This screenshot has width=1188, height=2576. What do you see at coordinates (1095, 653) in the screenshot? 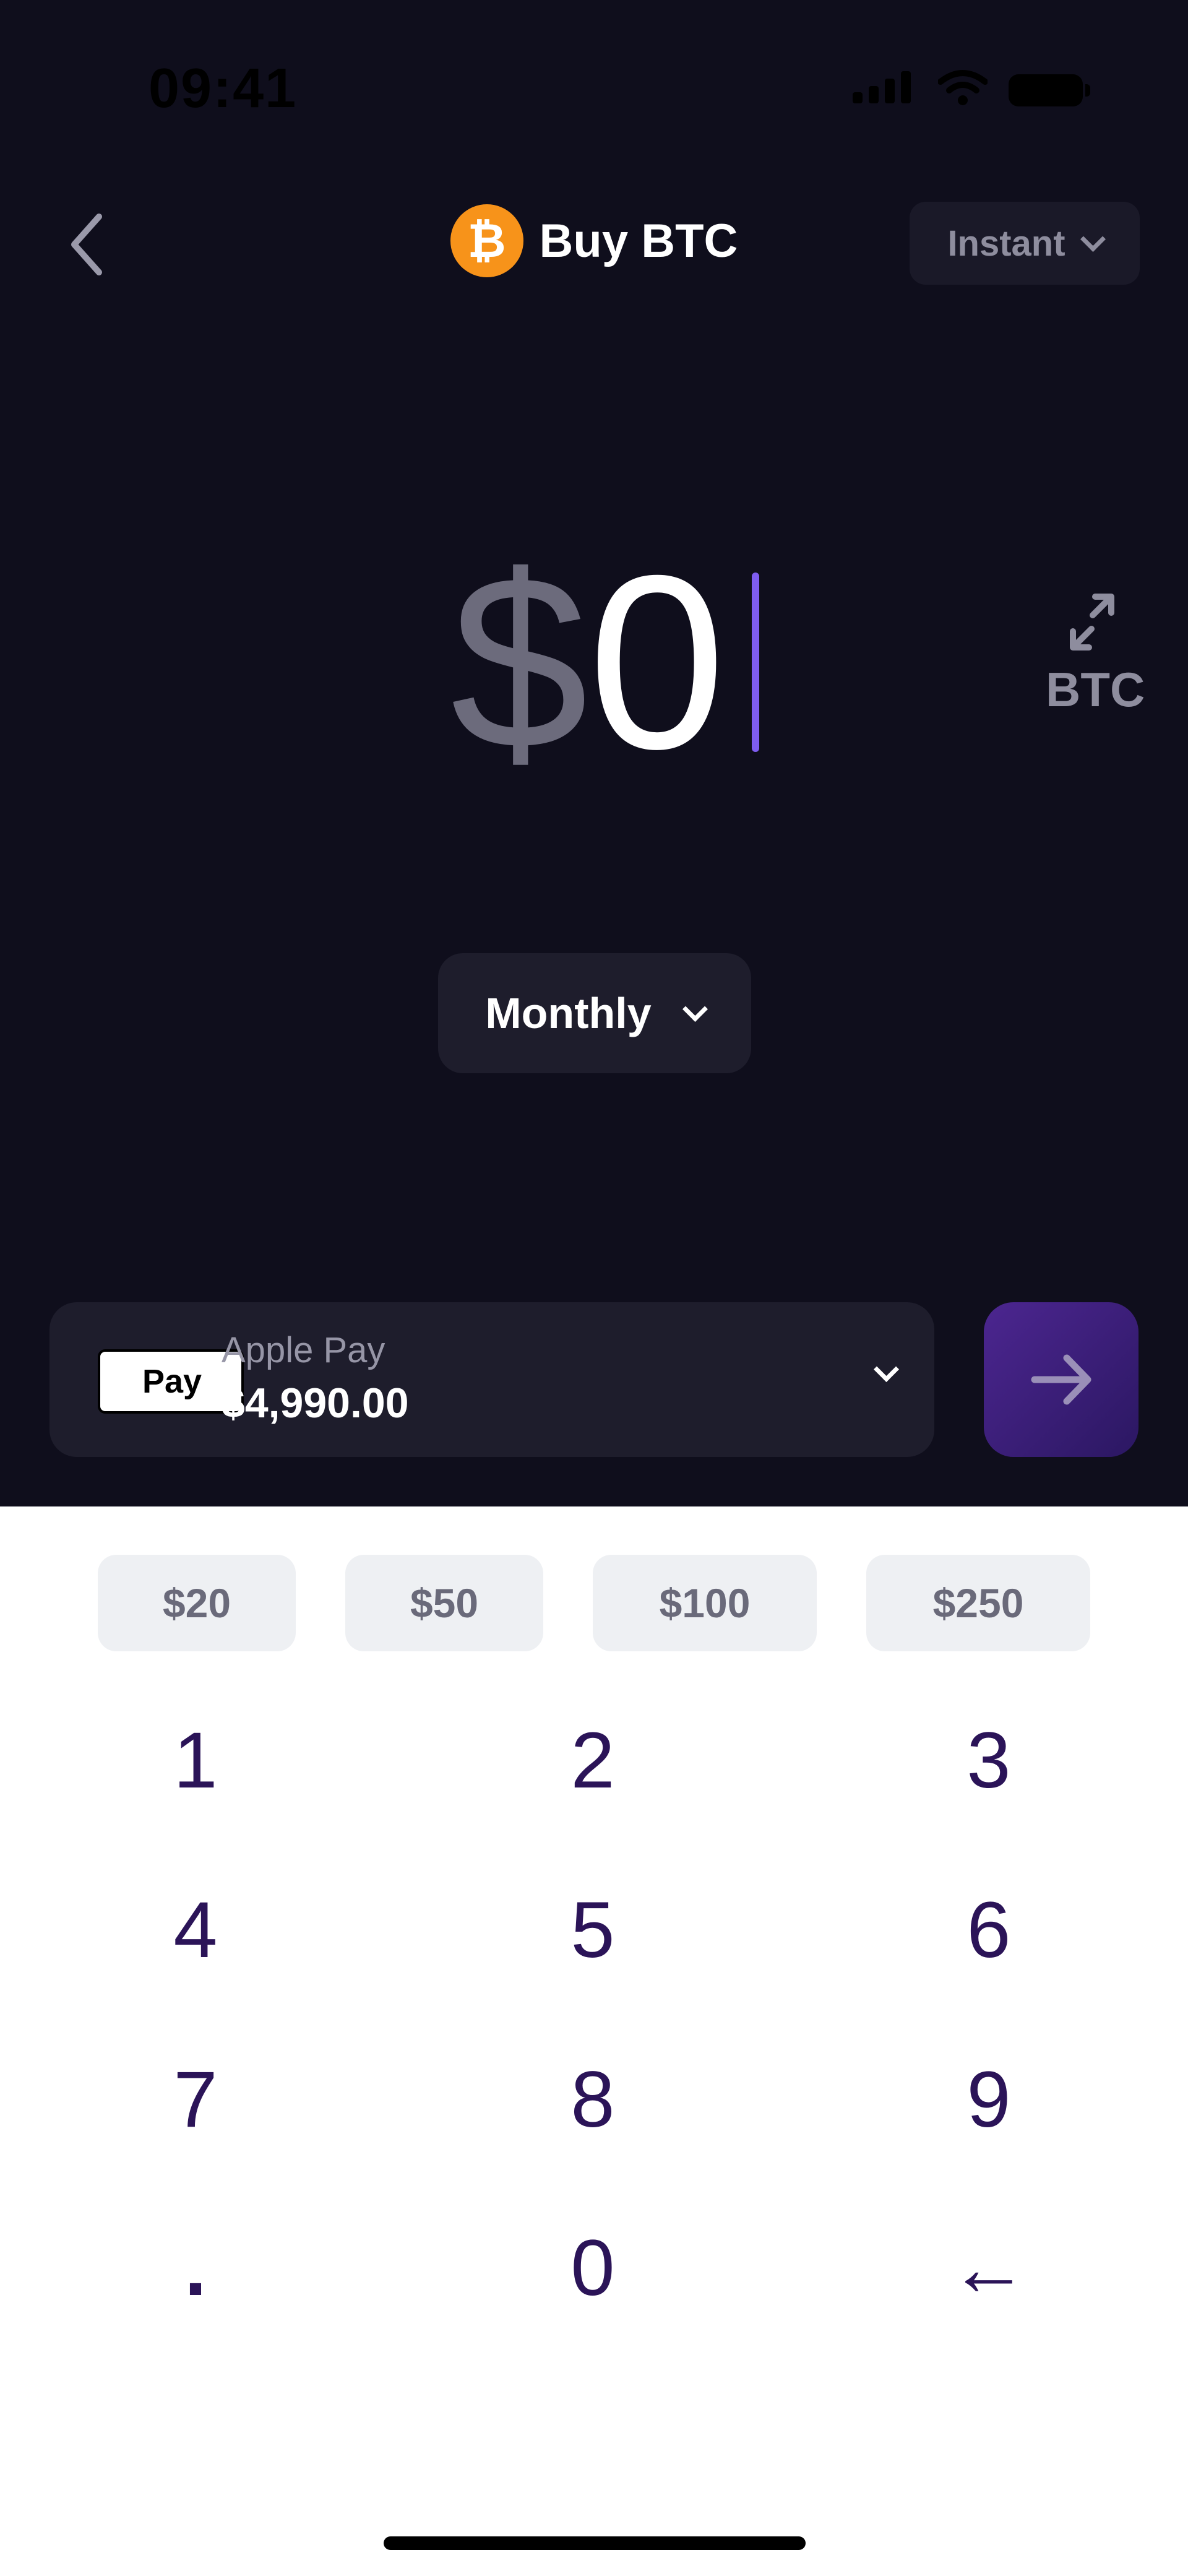
I see `currency-toggle-button: BTC` at bounding box center [1095, 653].